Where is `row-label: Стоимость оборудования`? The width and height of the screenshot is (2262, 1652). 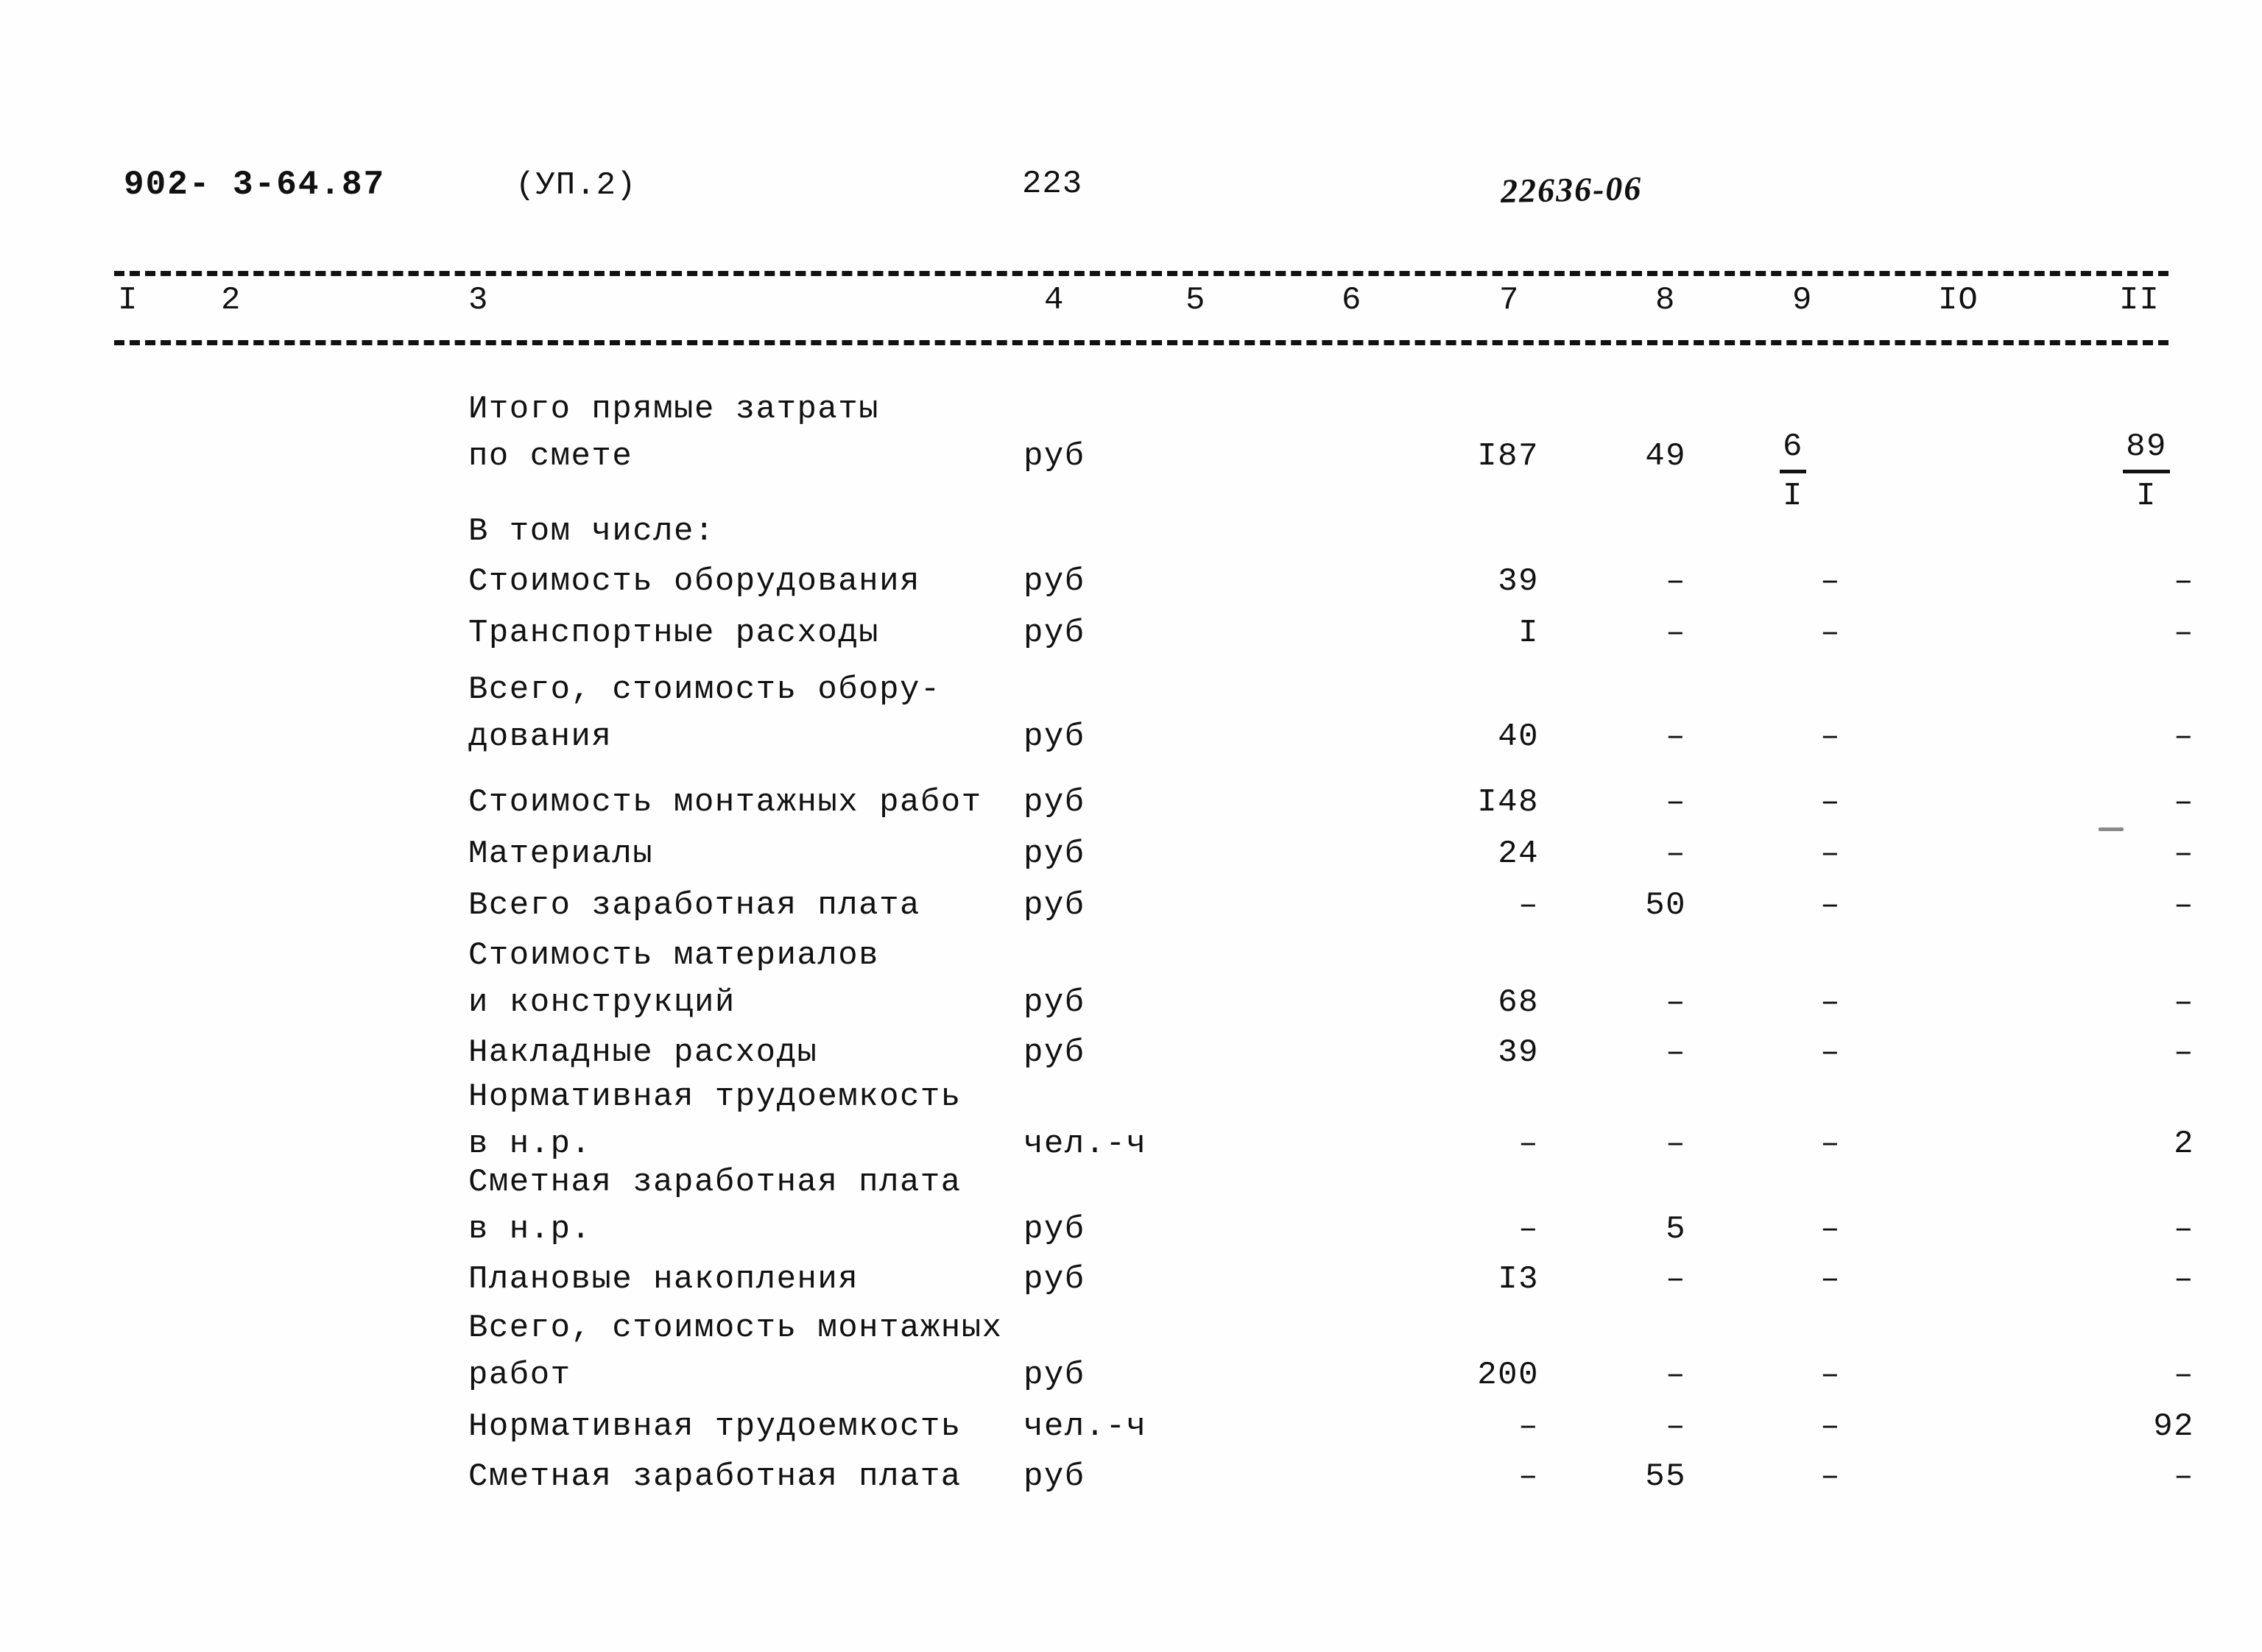
row-label: Стоимость оборудования is located at coordinates (694, 581).